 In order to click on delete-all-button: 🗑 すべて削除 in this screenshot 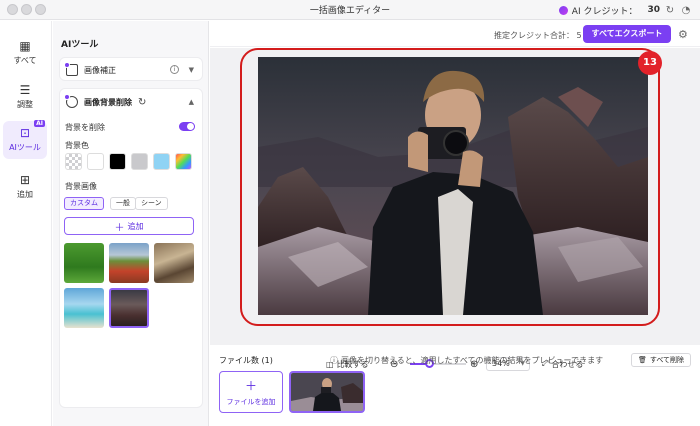, I will do `click(661, 360)`.